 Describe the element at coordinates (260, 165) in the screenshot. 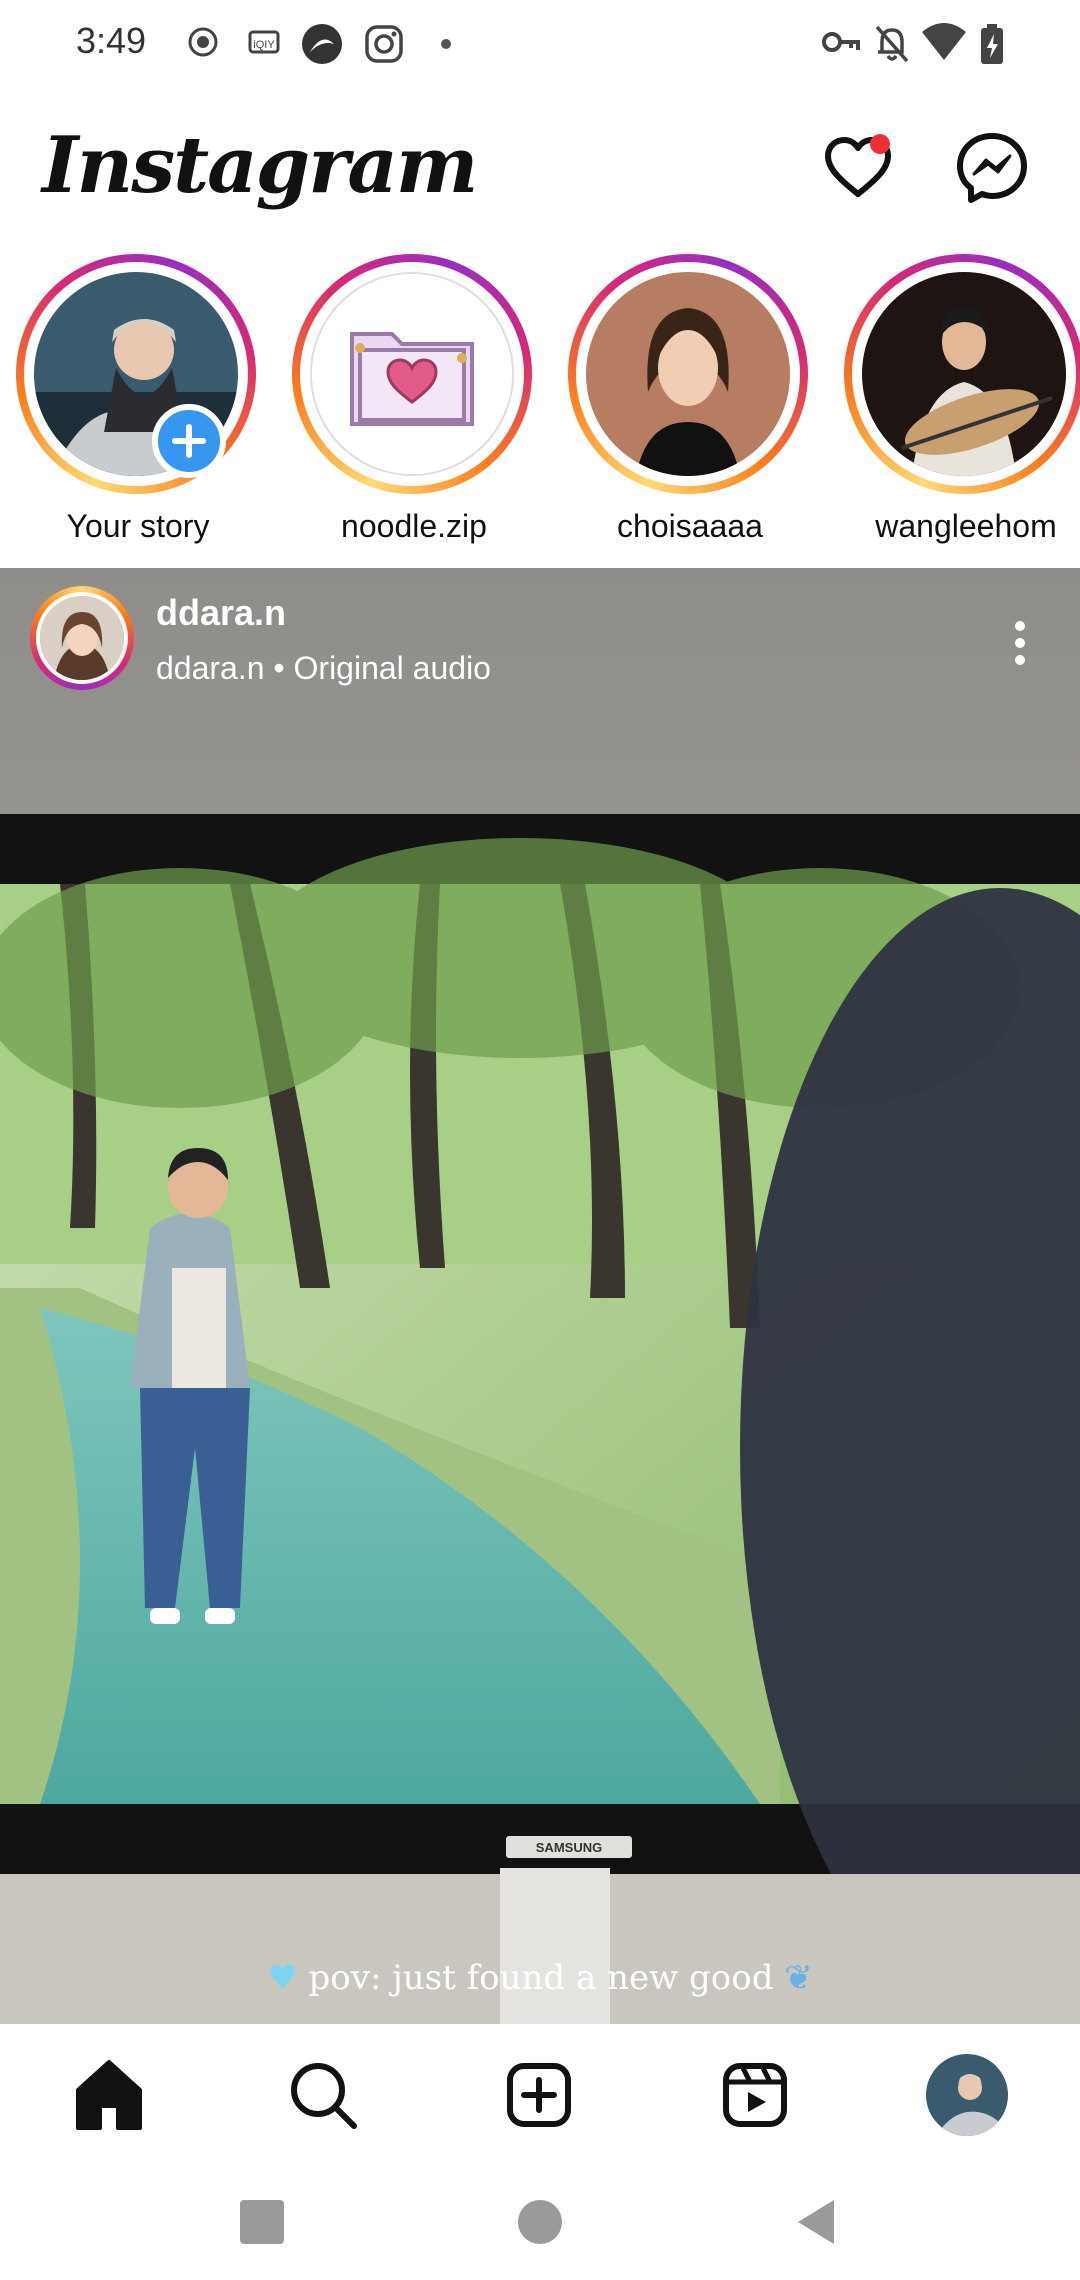

I see `instagram-logo: Instagram` at that location.